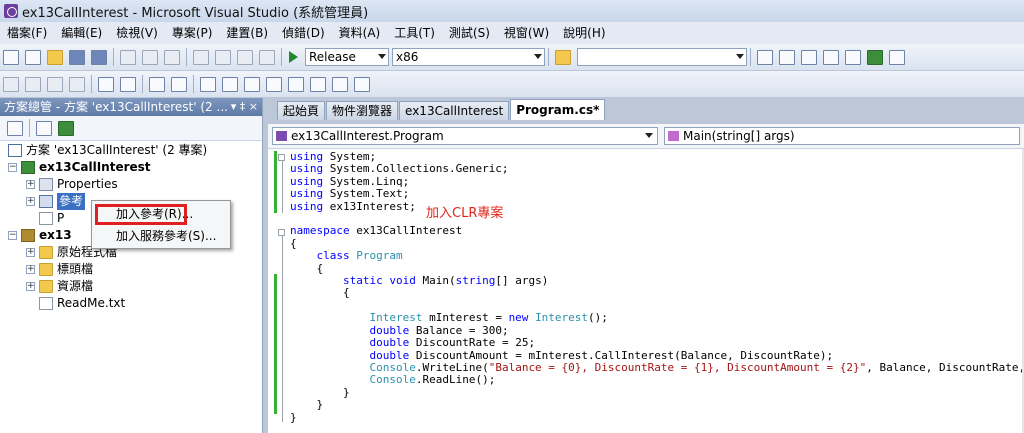 Image resolution: width=1024 pixels, height=433 pixels. What do you see at coordinates (15, 128) in the screenshot?
I see `properties-icon` at bounding box center [15, 128].